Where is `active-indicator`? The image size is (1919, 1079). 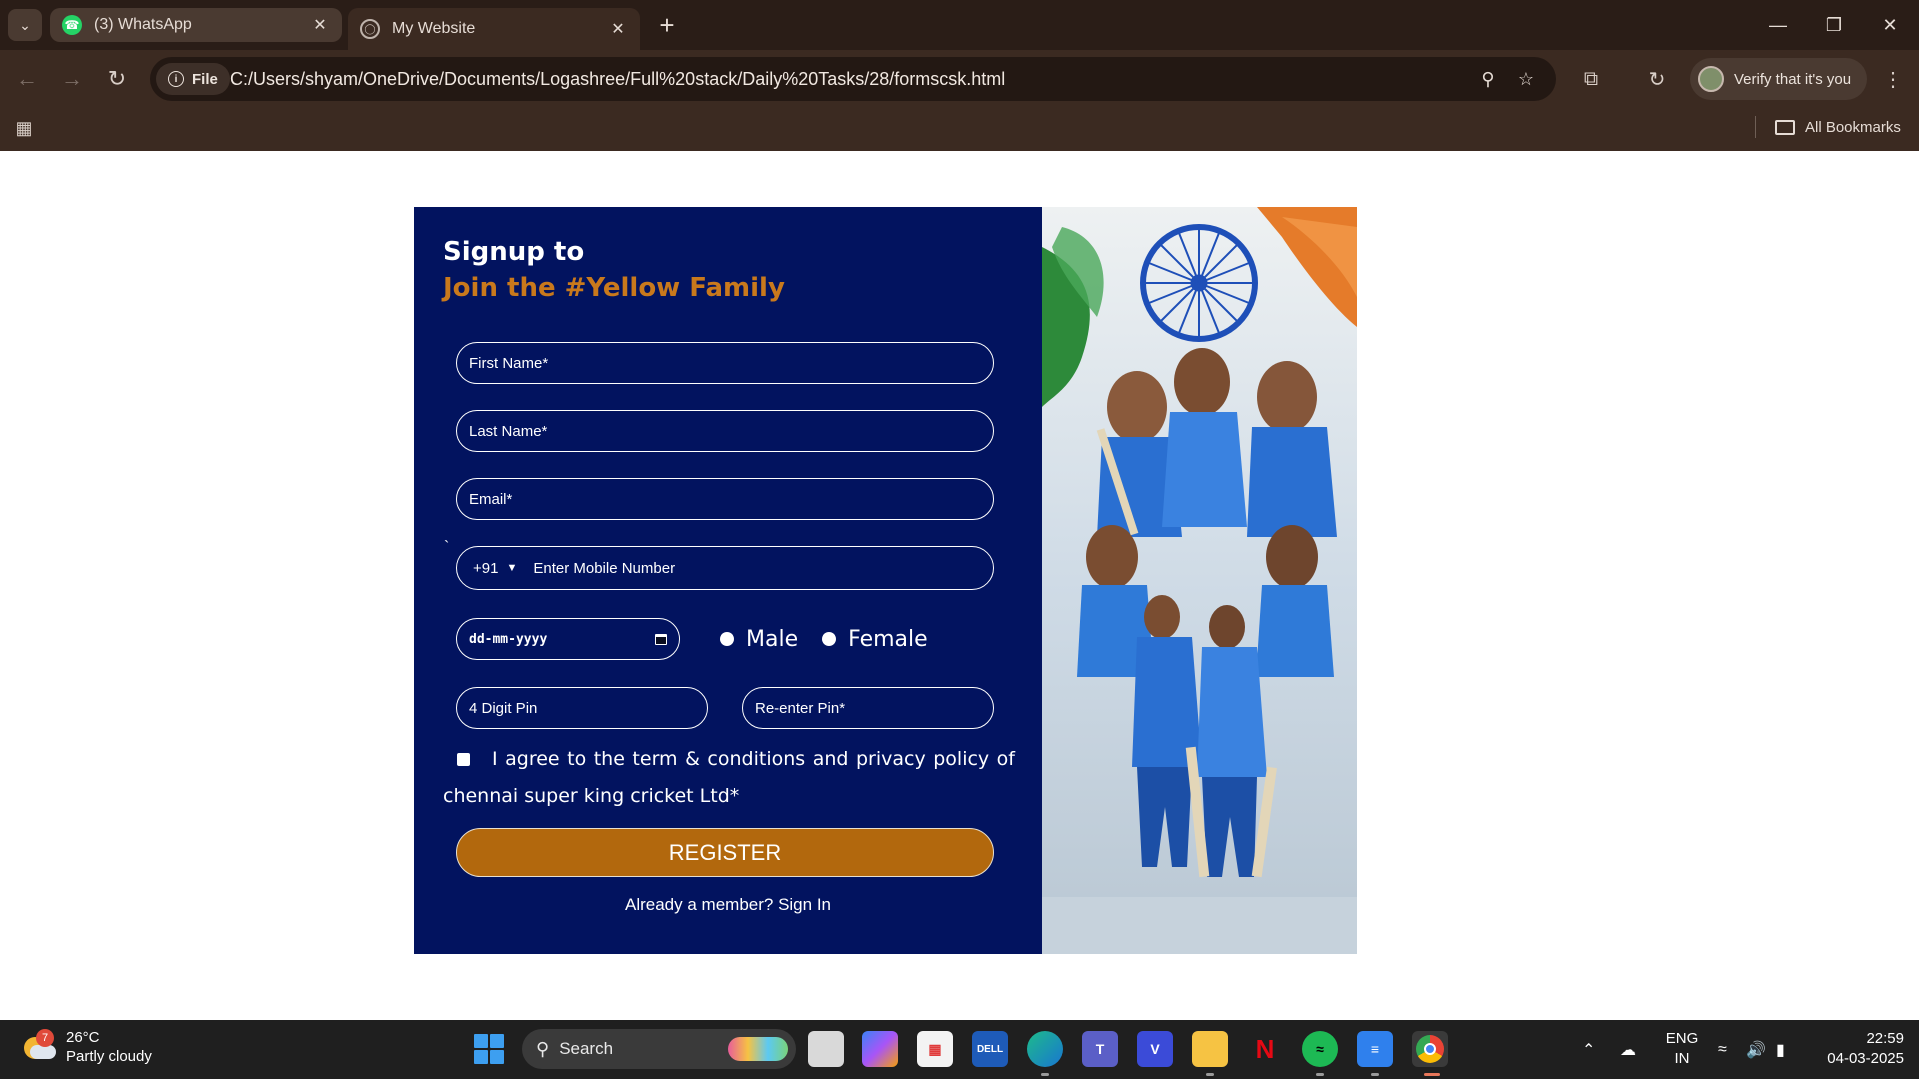
active-indicator is located at coordinates (1432, 1074).